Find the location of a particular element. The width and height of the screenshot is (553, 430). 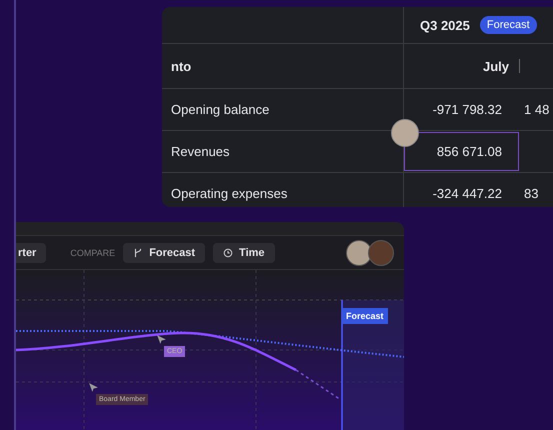

clock-icon is located at coordinates (228, 253).